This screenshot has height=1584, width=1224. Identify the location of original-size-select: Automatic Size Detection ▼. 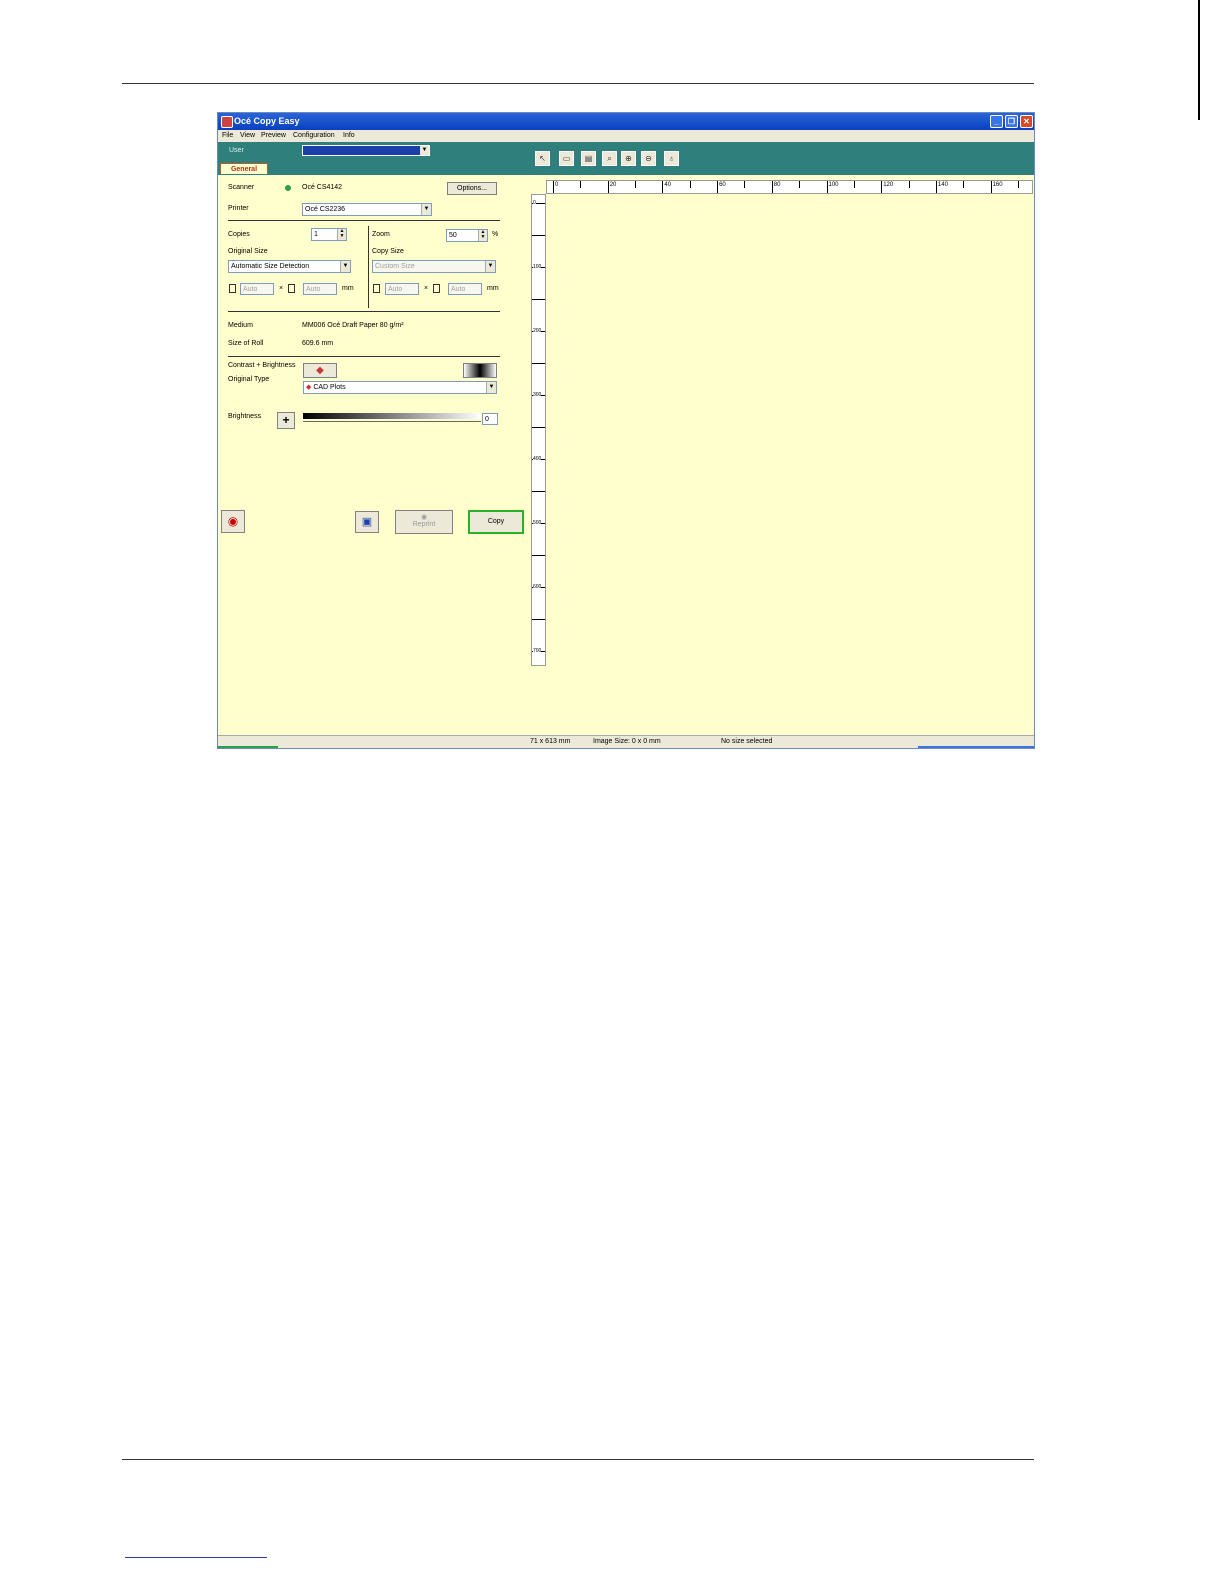
(289, 266).